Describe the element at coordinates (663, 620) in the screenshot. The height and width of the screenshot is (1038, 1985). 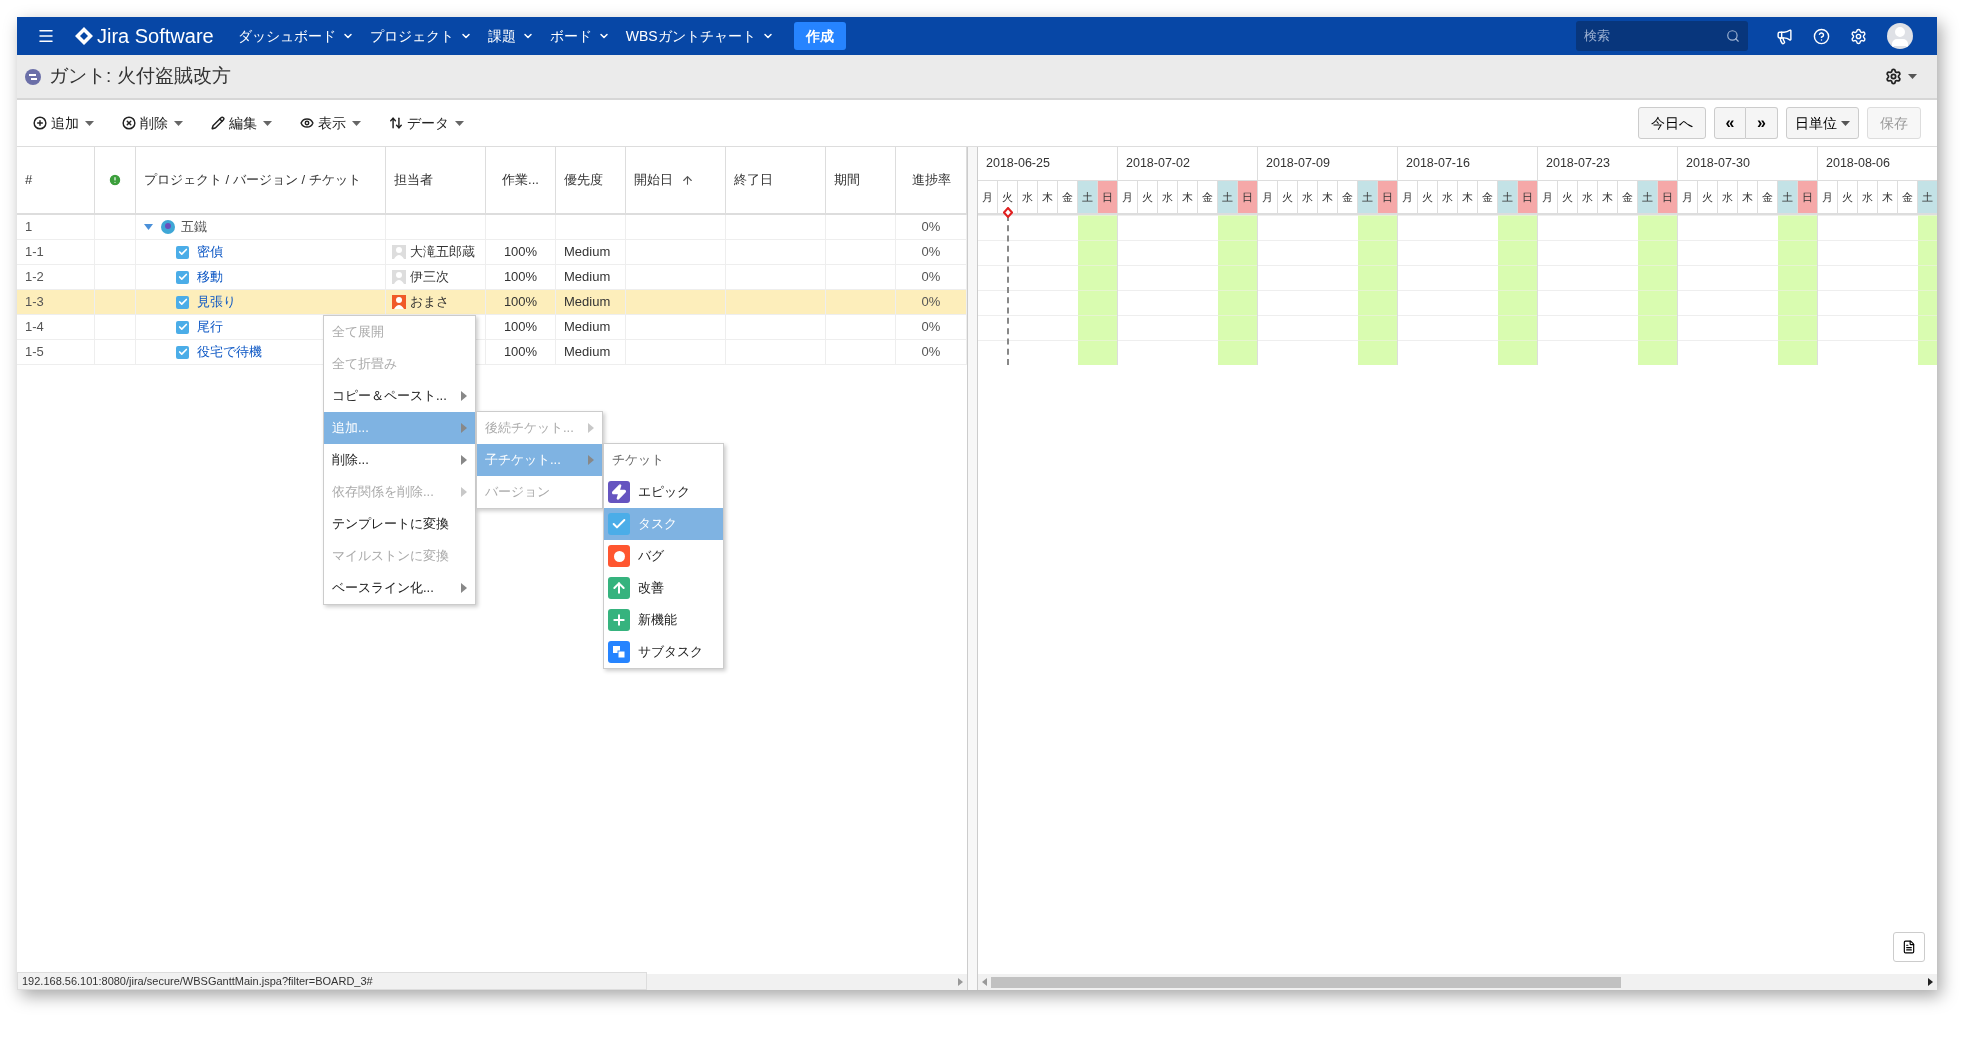
I see `menu-item: 新機能` at that location.